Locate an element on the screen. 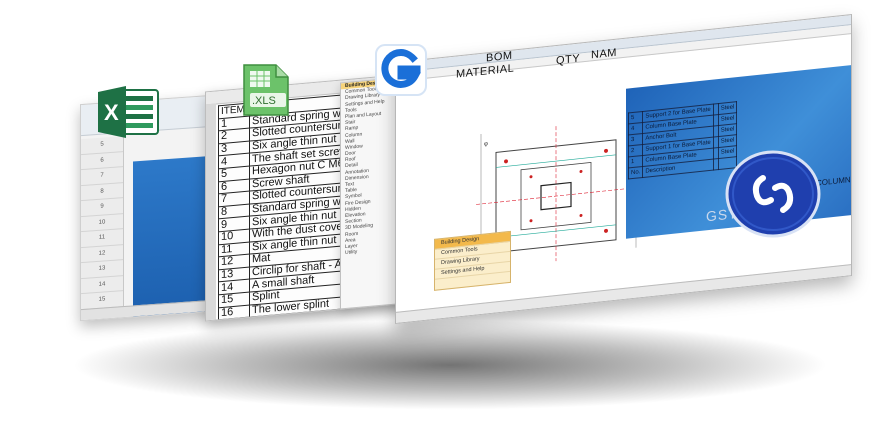 The height and width of the screenshot is (439, 880). xls-file-icon: .XLS is located at coordinates (266, 90).